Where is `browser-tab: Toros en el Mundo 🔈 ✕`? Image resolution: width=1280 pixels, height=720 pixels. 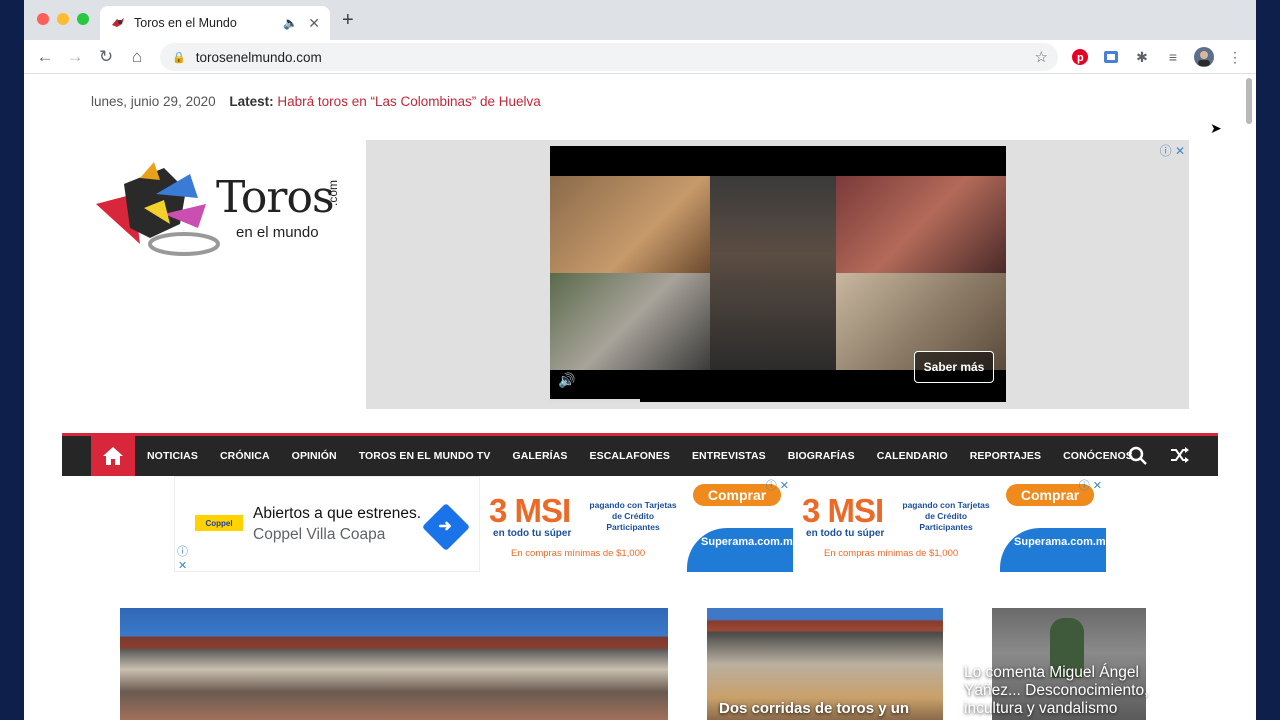
browser-tab: Toros en el Mundo 🔈 ✕ is located at coordinates (215, 23).